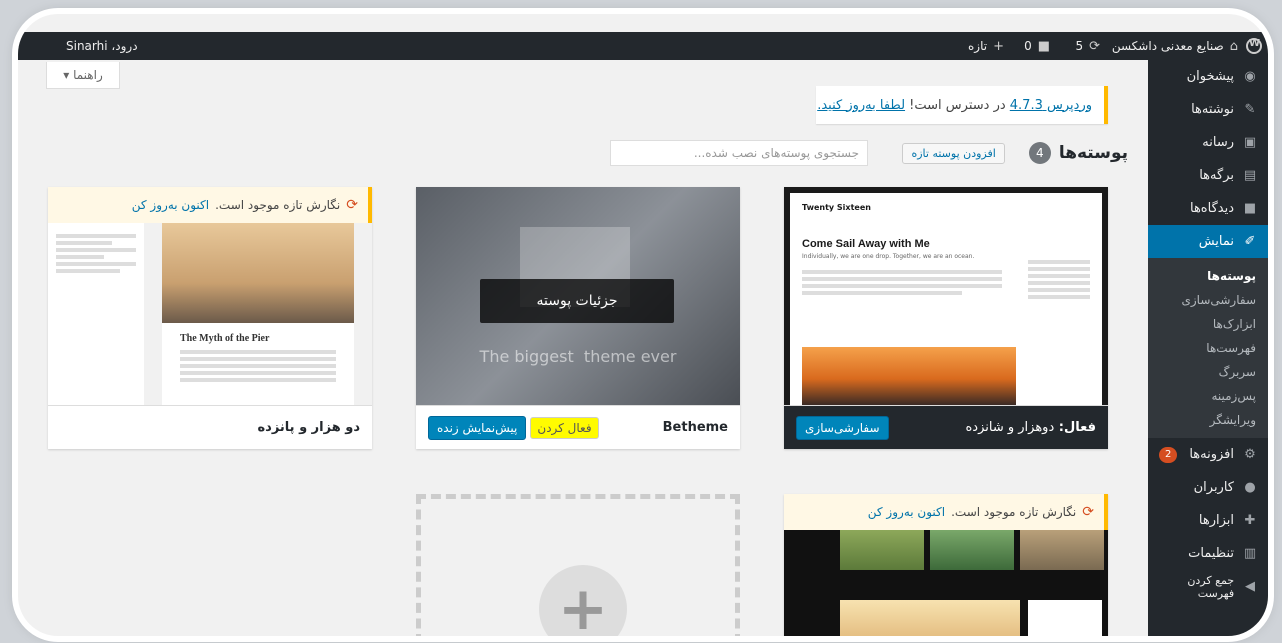  I want to click on betheme-slogan: The biggest theme ever, so click(578, 356).